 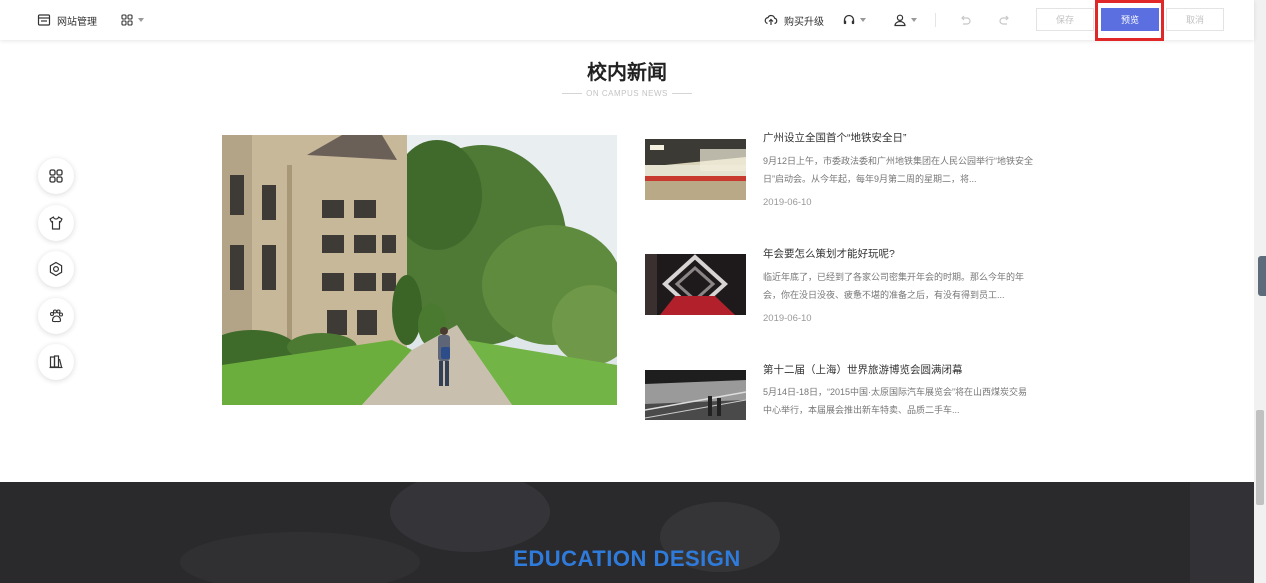 What do you see at coordinates (863, 369) in the screenshot?
I see `news-title: 第十二届（上海）世界旅游博览会圆满闭幕` at bounding box center [863, 369].